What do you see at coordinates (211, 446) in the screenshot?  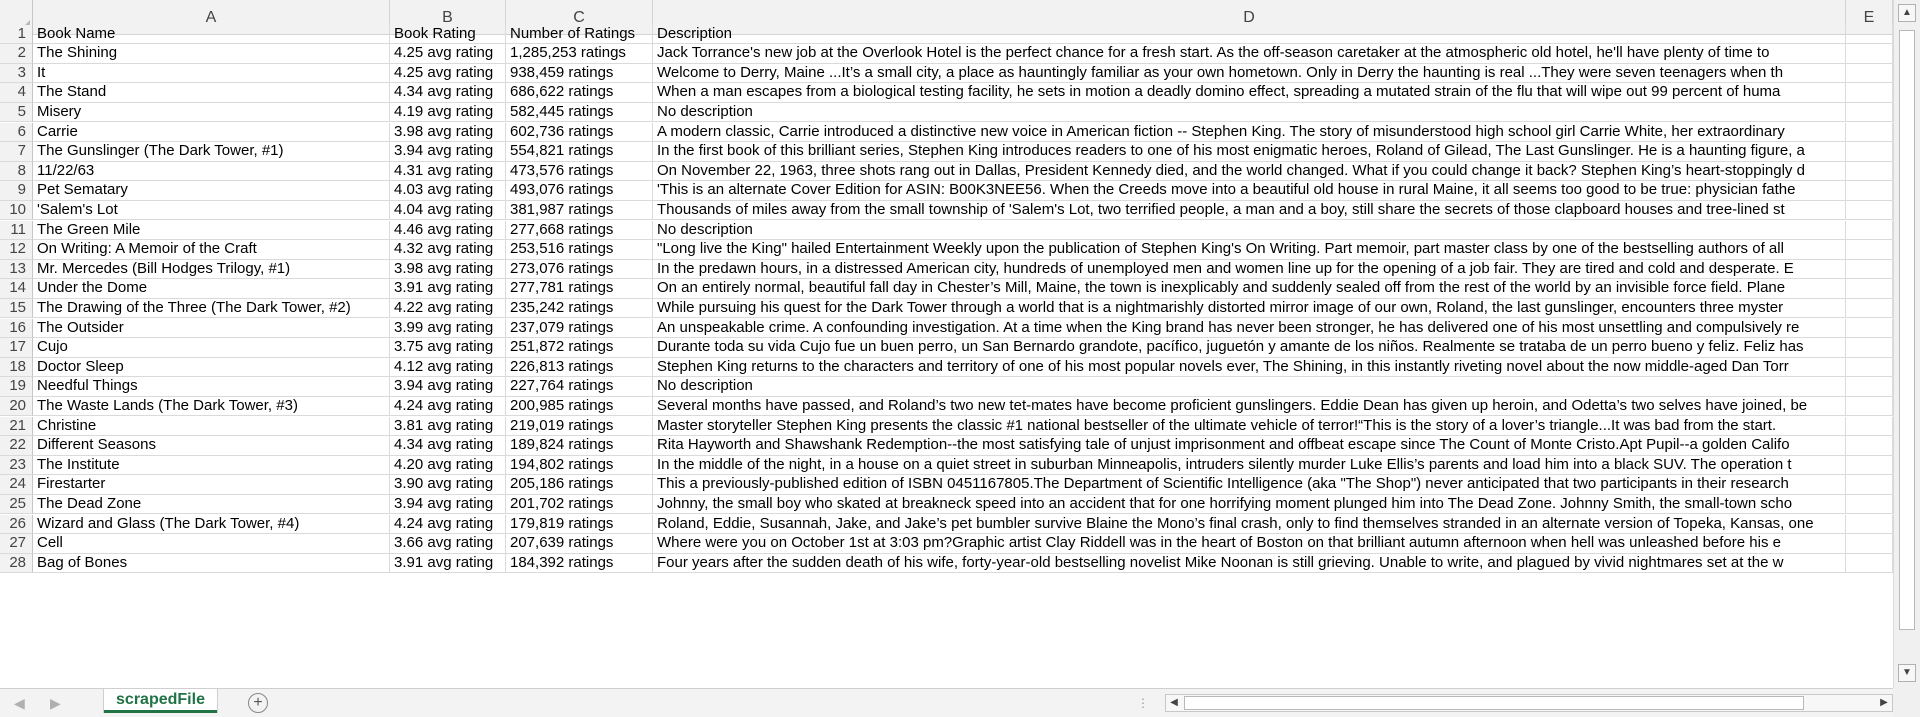 I see `book-name-cell: Different Seasons` at bounding box center [211, 446].